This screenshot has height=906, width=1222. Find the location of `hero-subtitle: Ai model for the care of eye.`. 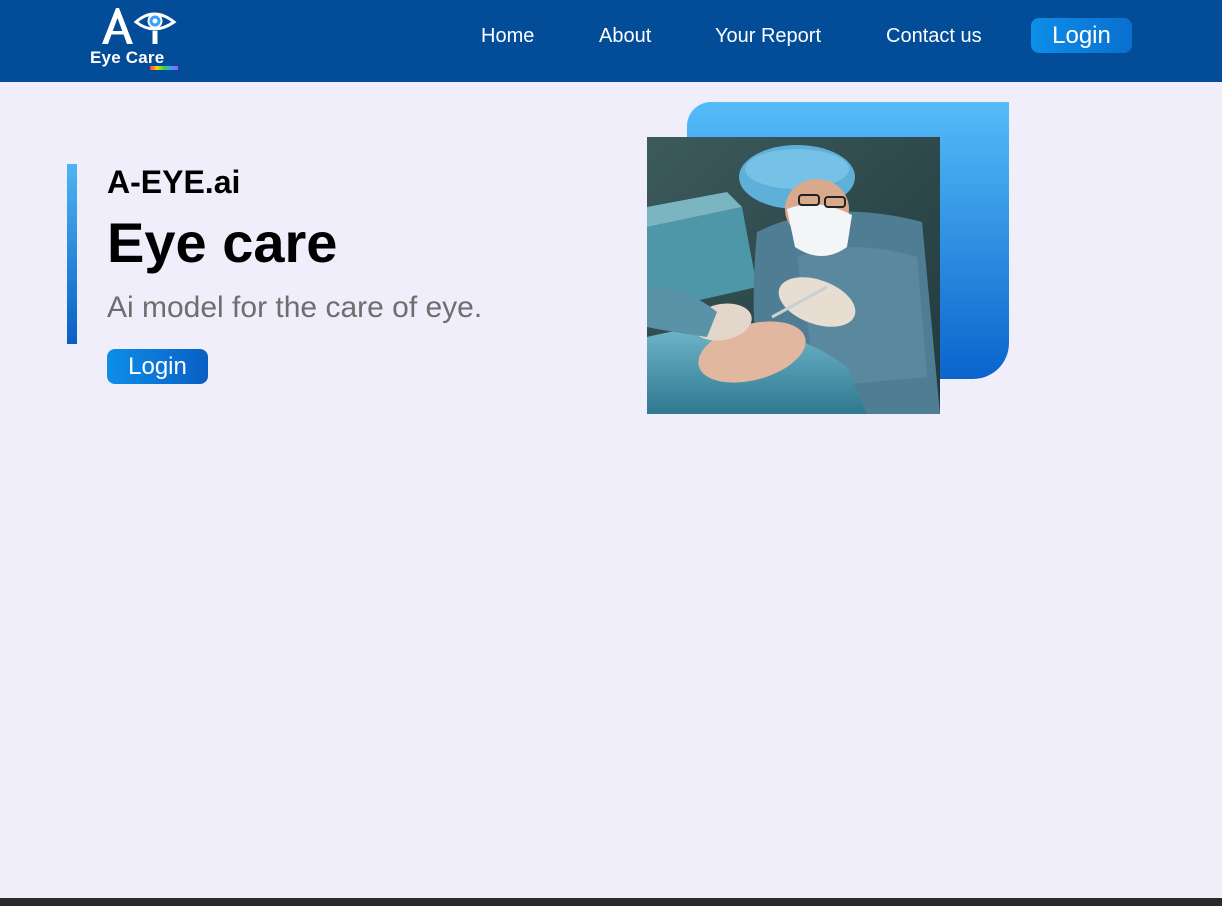

hero-subtitle: Ai model for the care of eye. is located at coordinates (295, 307).